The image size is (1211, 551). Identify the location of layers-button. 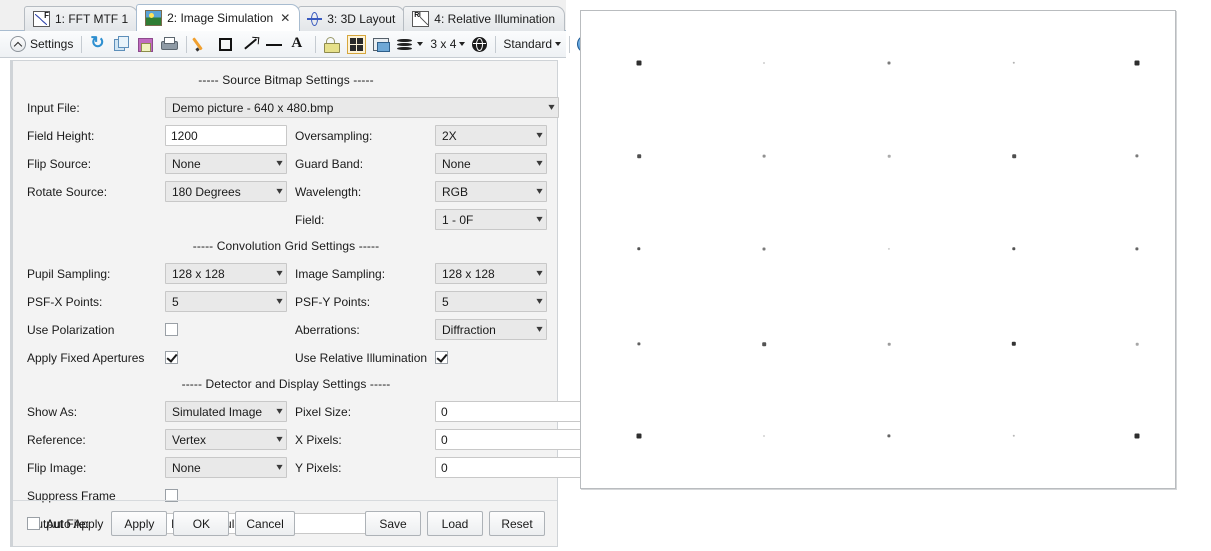
(410, 44).